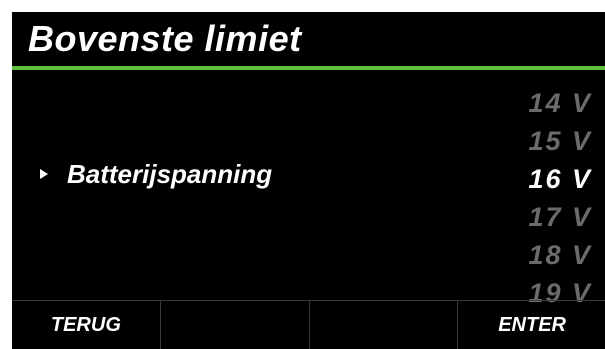 The image size is (605, 349). What do you see at coordinates (532, 217) in the screenshot?
I see `value-item-17v: 17 V` at bounding box center [532, 217].